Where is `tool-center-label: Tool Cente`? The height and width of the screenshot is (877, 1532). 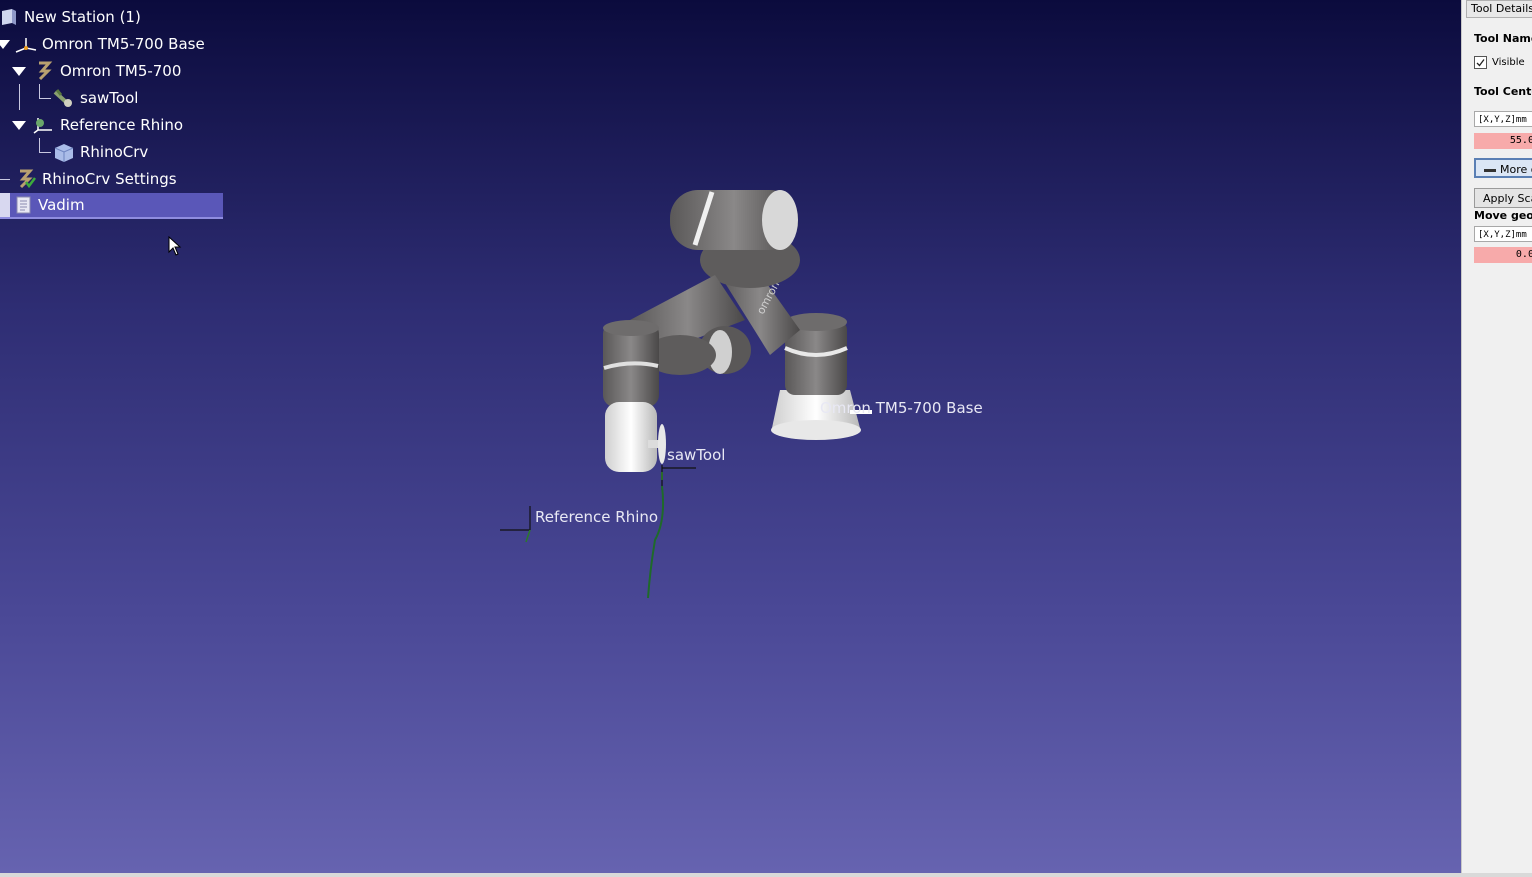
tool-center-label: Tool Cente is located at coordinates (1503, 91).